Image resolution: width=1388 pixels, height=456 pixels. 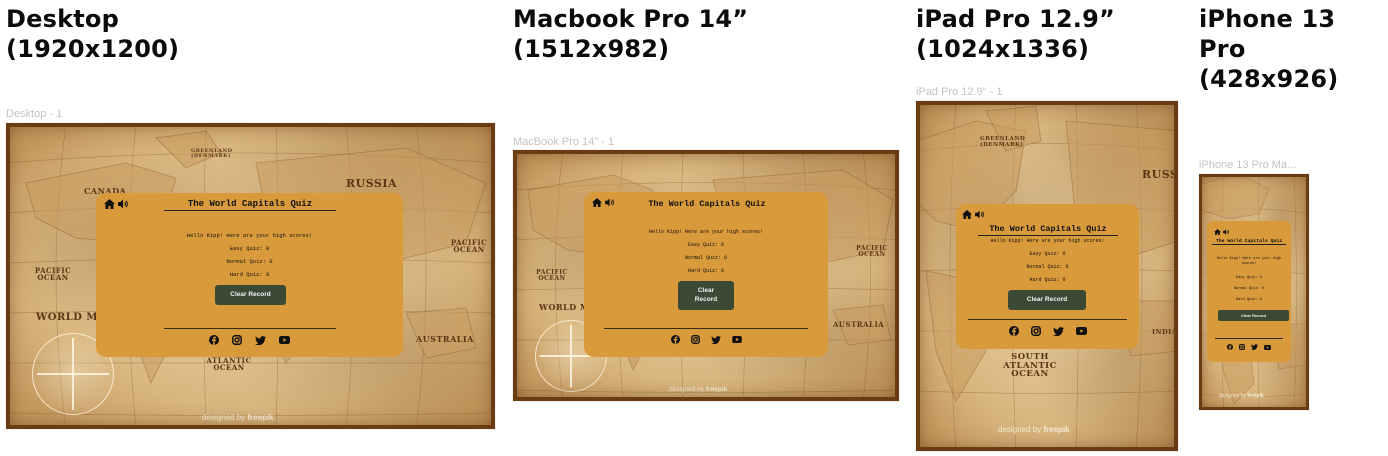 What do you see at coordinates (34, 114) in the screenshot?
I see `frame-label-desktop: Desktop - 1` at bounding box center [34, 114].